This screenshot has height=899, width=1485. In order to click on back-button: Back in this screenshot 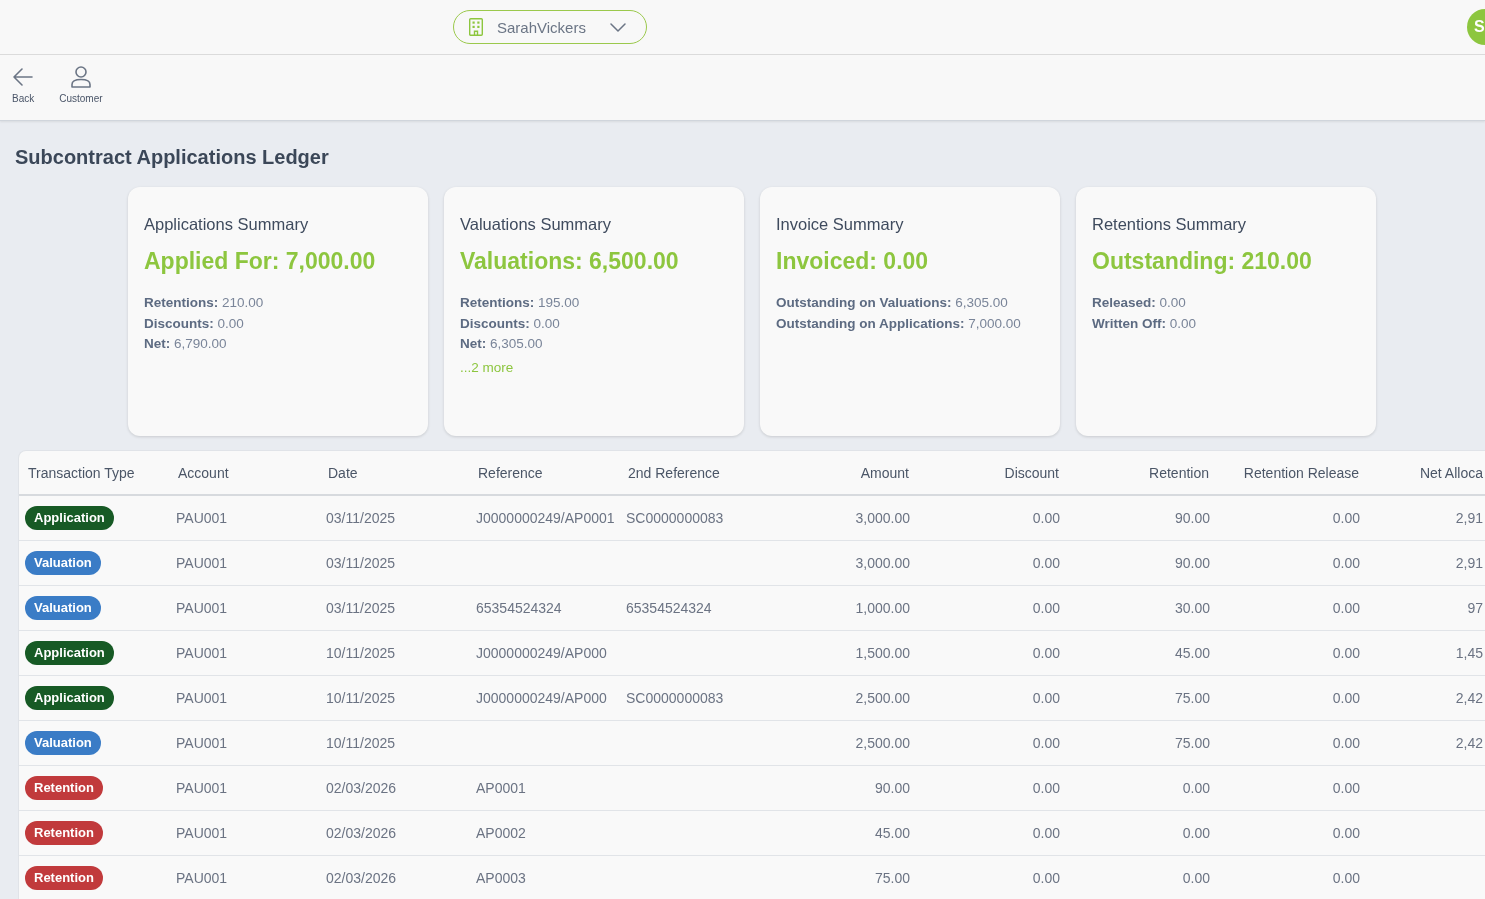, I will do `click(23, 85)`.